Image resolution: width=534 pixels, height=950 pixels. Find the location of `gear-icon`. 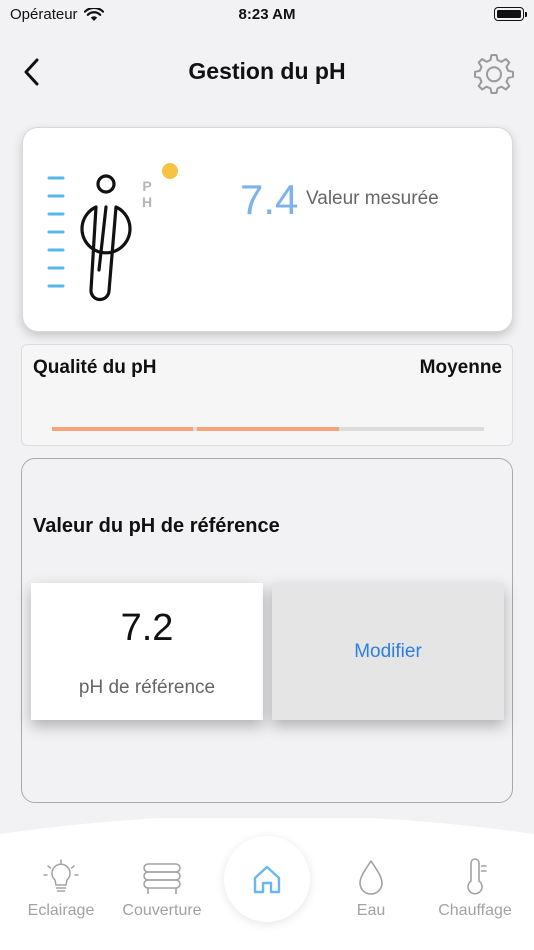

gear-icon is located at coordinates (494, 74).